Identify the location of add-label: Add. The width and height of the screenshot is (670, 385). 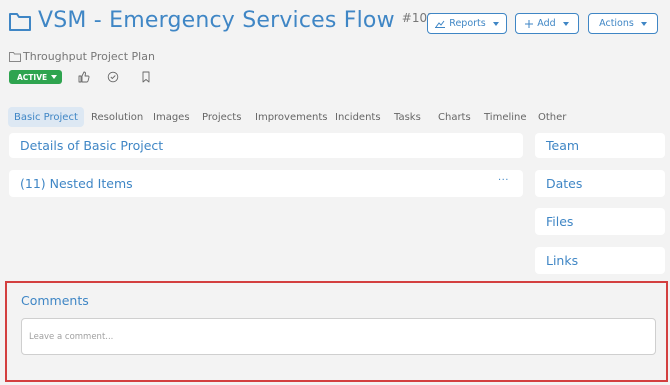
(546, 23).